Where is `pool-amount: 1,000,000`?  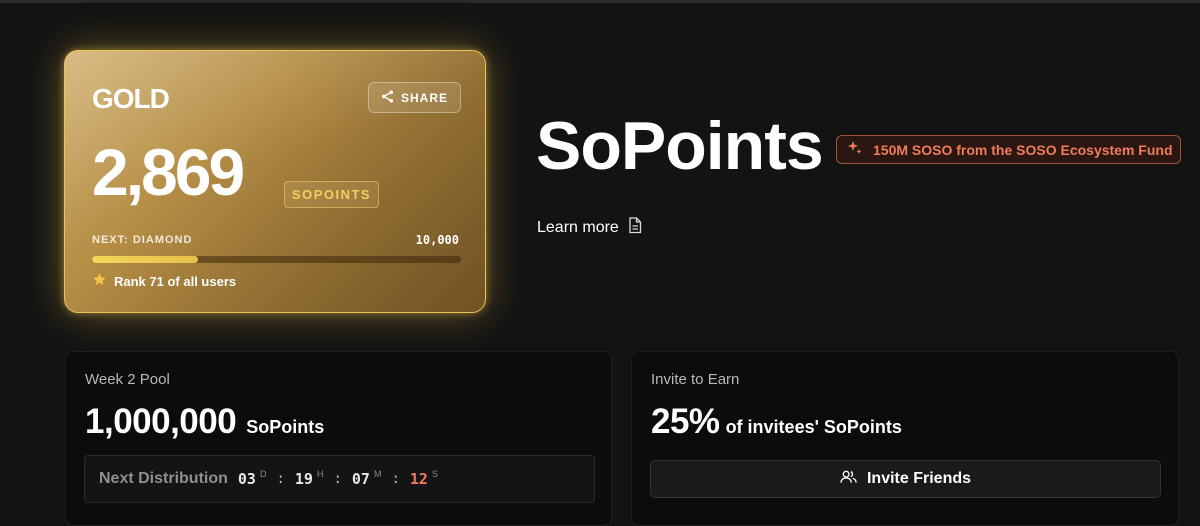
pool-amount: 1,000,000 is located at coordinates (161, 421).